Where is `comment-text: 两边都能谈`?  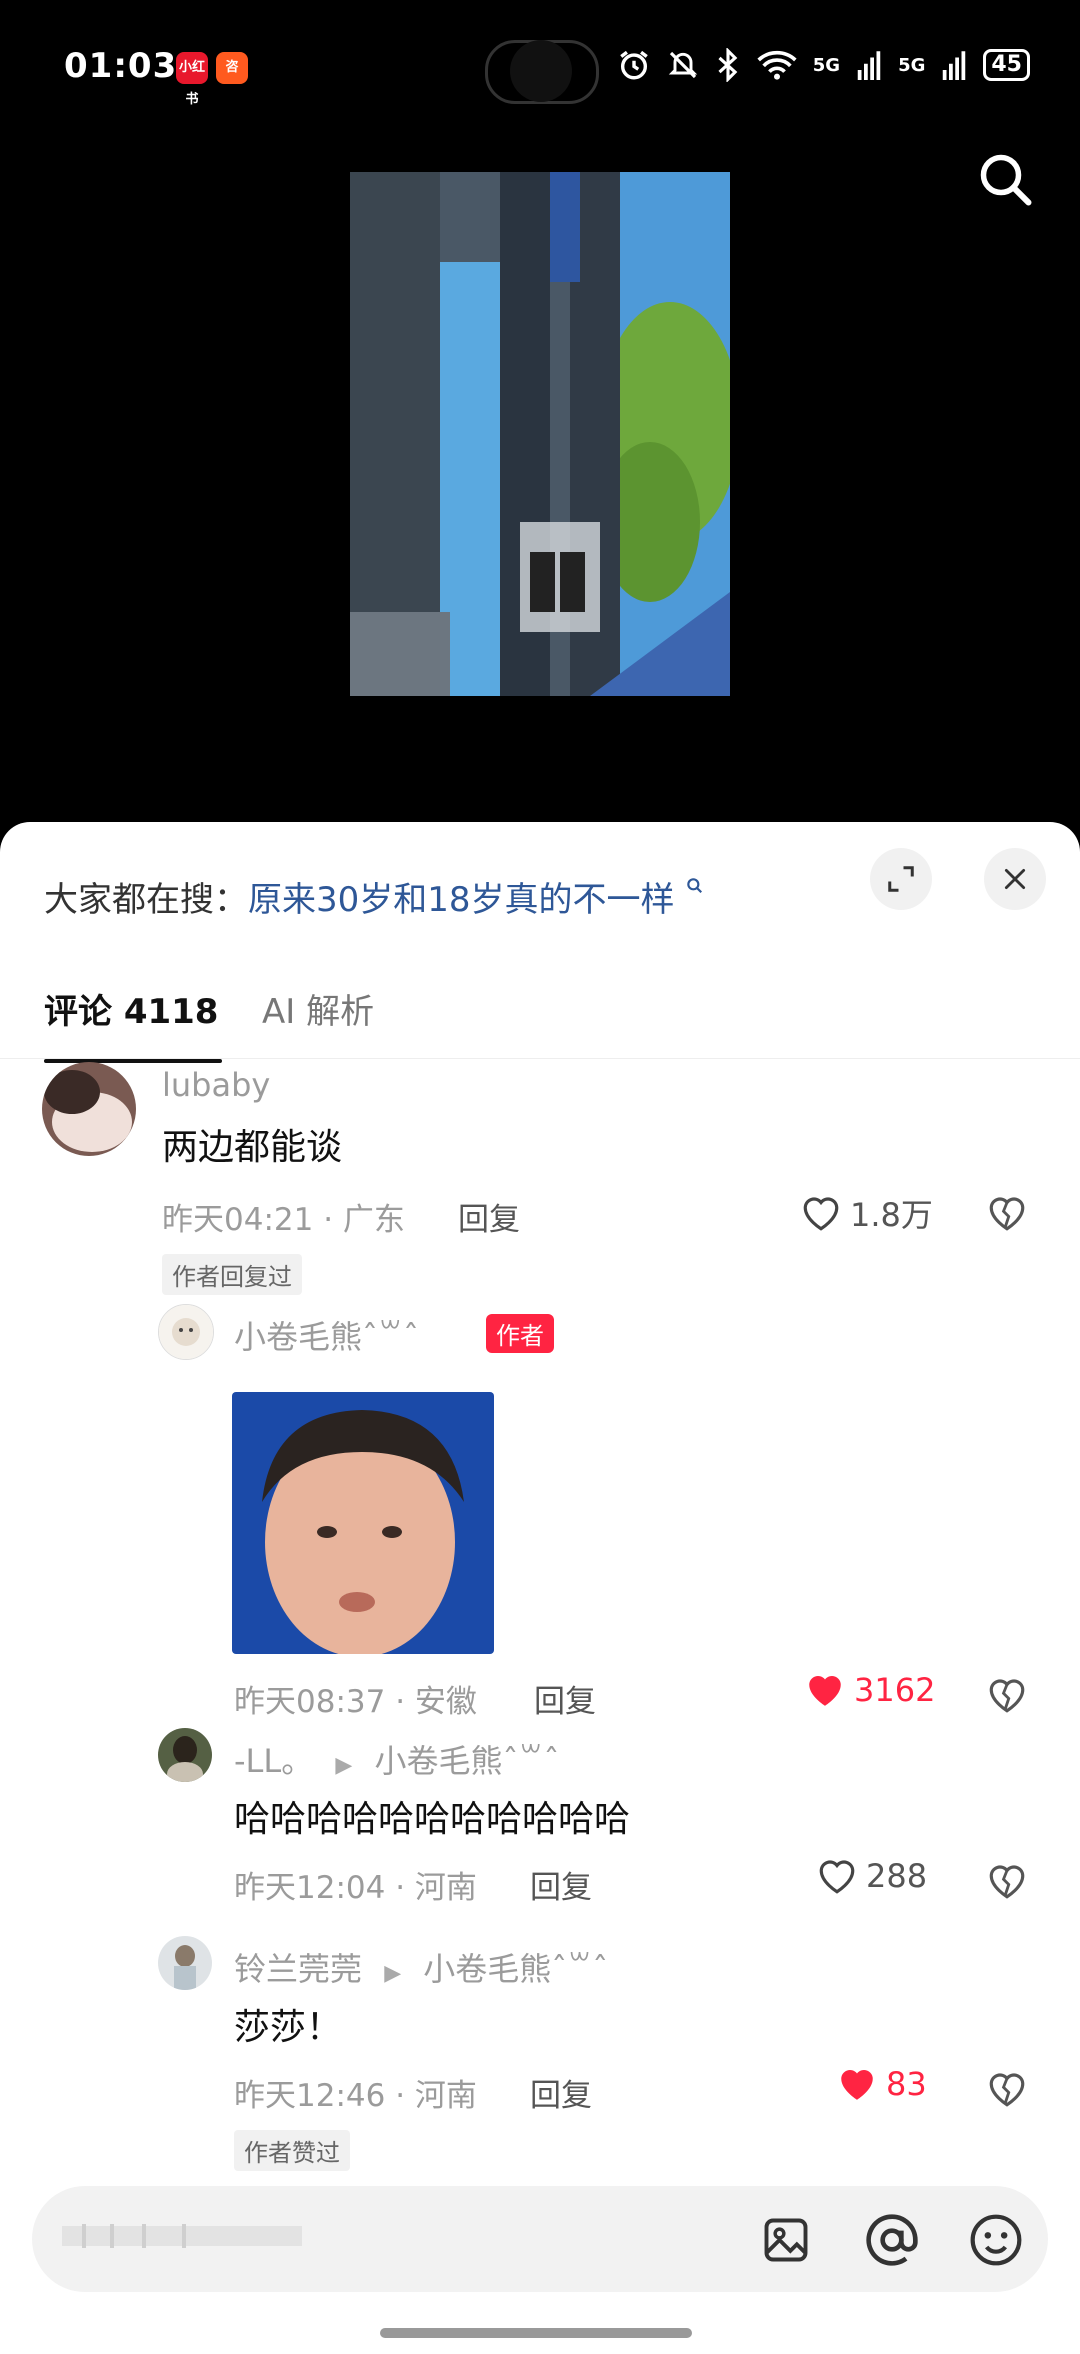
comment-text: 两边都能谈 is located at coordinates (252, 1147).